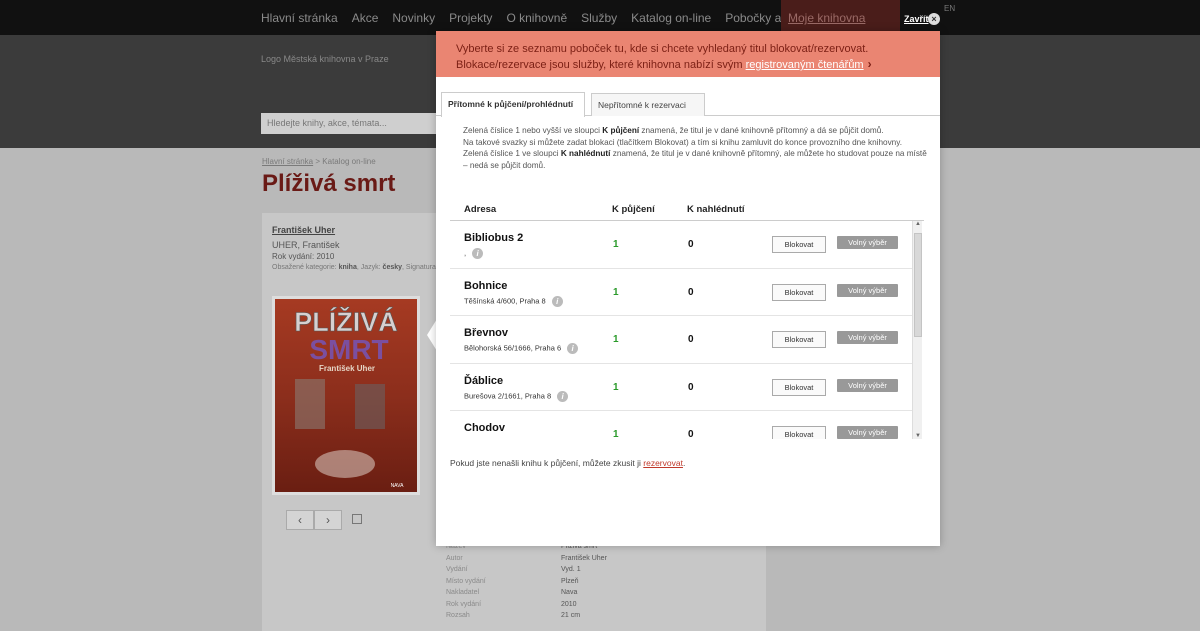 The width and height of the screenshot is (1200, 631). What do you see at coordinates (299, 18) in the screenshot?
I see `nav-item-hlavni: Hlavní stránka` at bounding box center [299, 18].